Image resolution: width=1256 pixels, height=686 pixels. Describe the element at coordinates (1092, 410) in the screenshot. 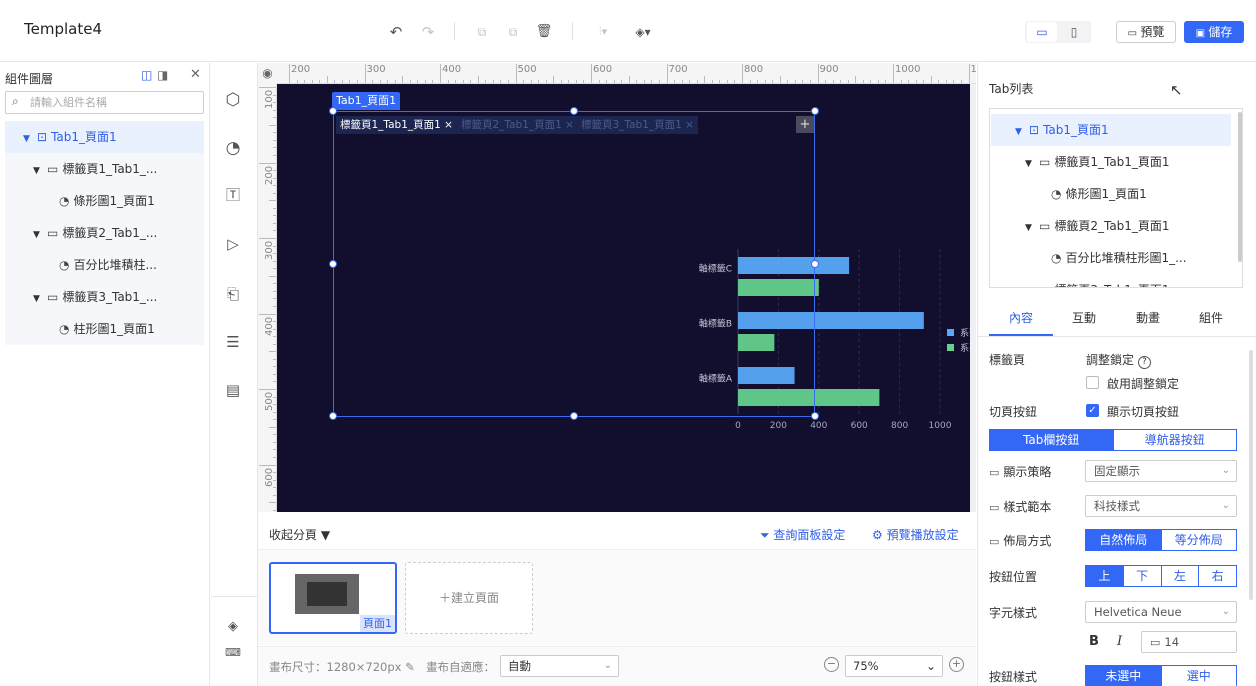

I see `show-switch-checkbox: ✓` at that location.